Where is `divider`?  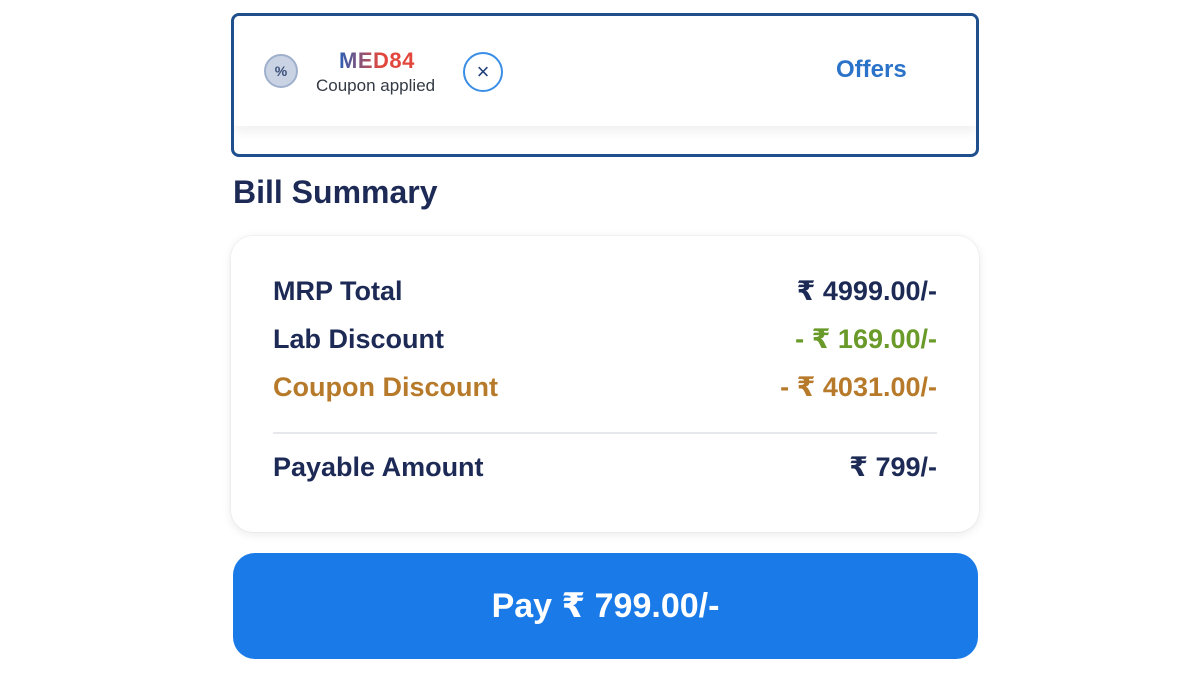
divider is located at coordinates (605, 433).